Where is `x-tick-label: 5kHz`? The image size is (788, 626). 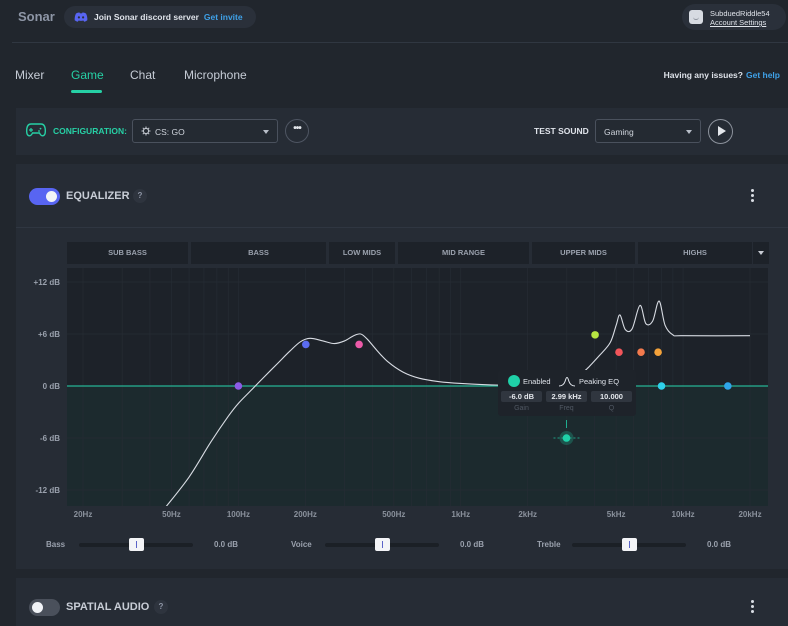
x-tick-label: 5kHz is located at coordinates (616, 514).